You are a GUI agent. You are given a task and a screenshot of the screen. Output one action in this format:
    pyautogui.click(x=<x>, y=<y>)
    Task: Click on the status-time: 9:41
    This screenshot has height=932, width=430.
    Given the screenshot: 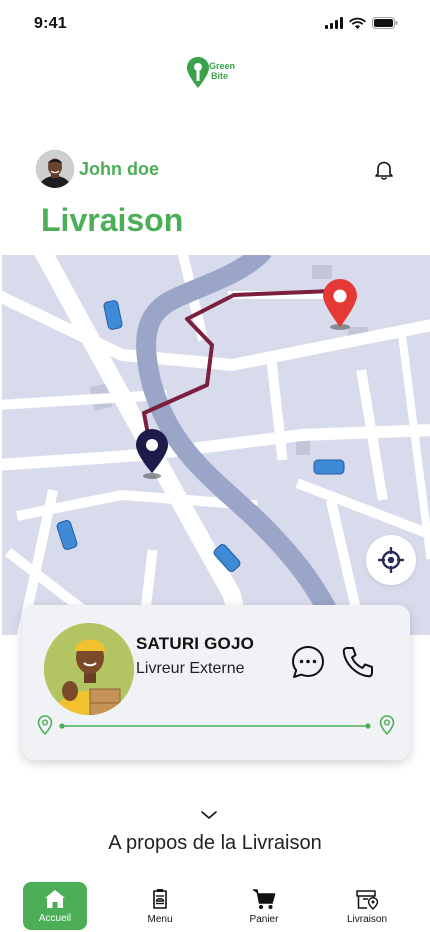 What is the action you would take?
    pyautogui.click(x=50, y=23)
    